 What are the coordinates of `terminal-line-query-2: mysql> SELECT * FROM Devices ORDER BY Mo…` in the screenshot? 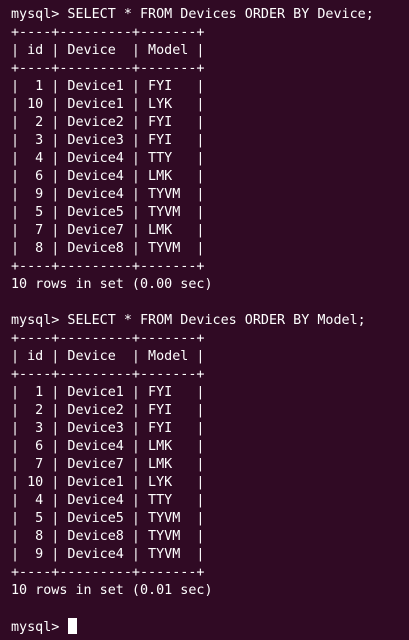 It's located at (188, 320).